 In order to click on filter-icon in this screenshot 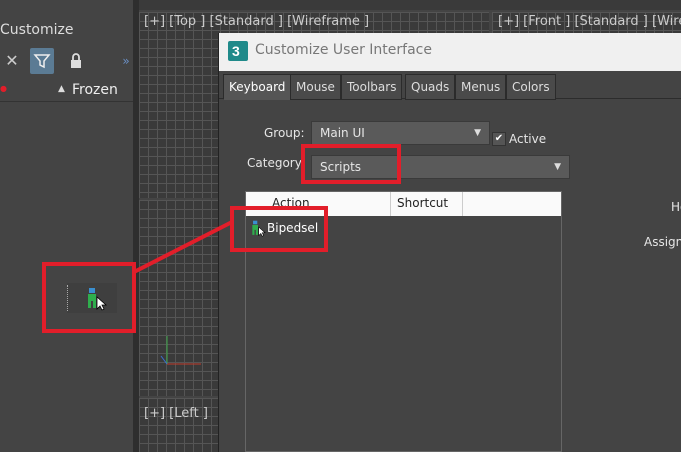, I will do `click(42, 61)`.